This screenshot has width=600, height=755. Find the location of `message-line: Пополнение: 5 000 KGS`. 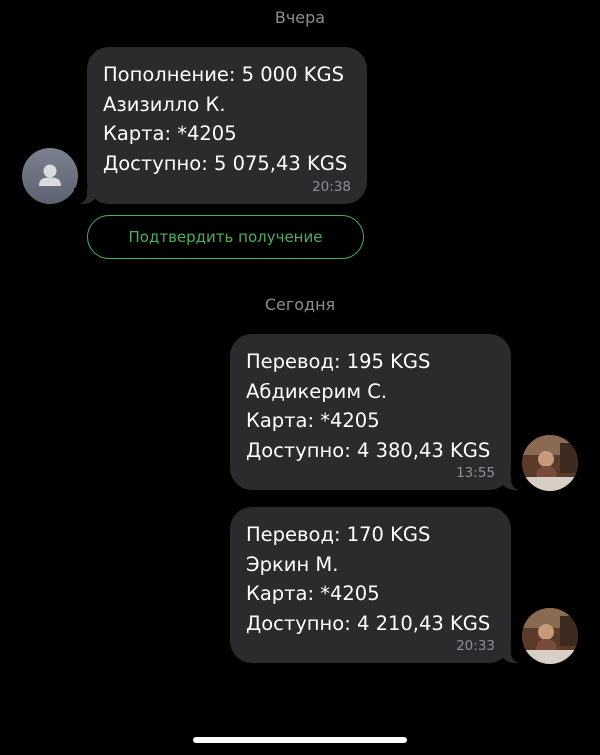

message-line: Пополнение: 5 000 KGS is located at coordinates (223, 74).